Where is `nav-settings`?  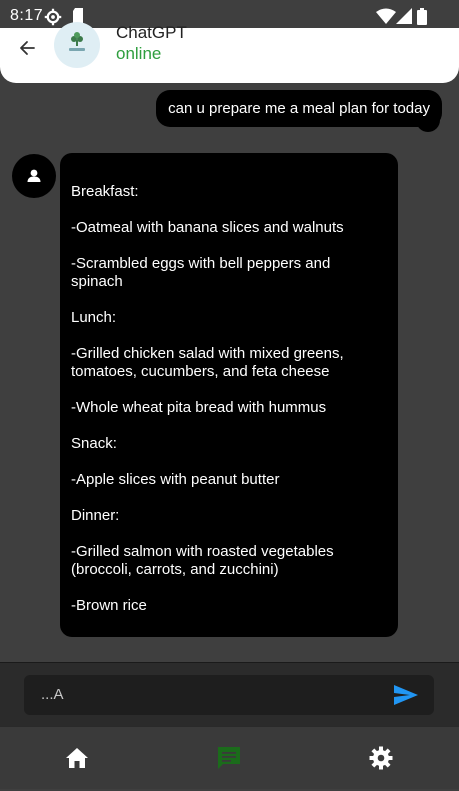 nav-settings is located at coordinates (381, 758).